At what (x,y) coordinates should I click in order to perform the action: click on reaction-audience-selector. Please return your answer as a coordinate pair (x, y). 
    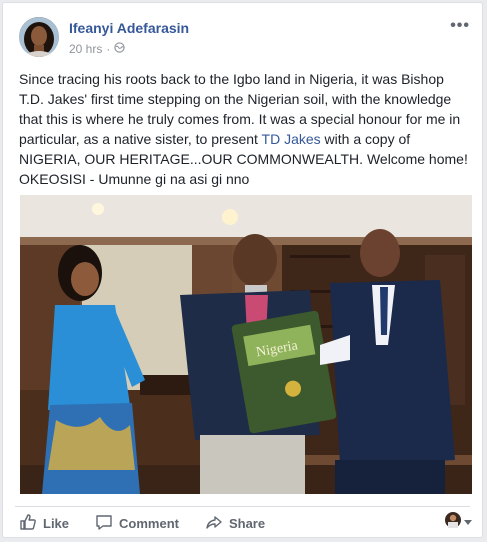
    Looking at the image, I should click on (458, 522).